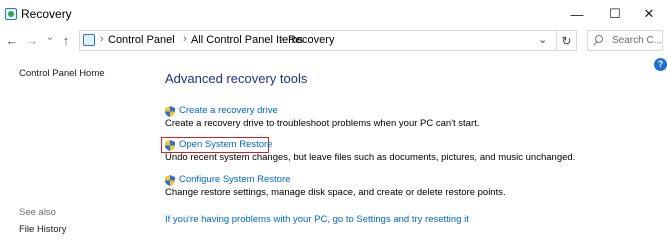 This screenshot has height=247, width=667. I want to click on search-input, so click(637, 40).